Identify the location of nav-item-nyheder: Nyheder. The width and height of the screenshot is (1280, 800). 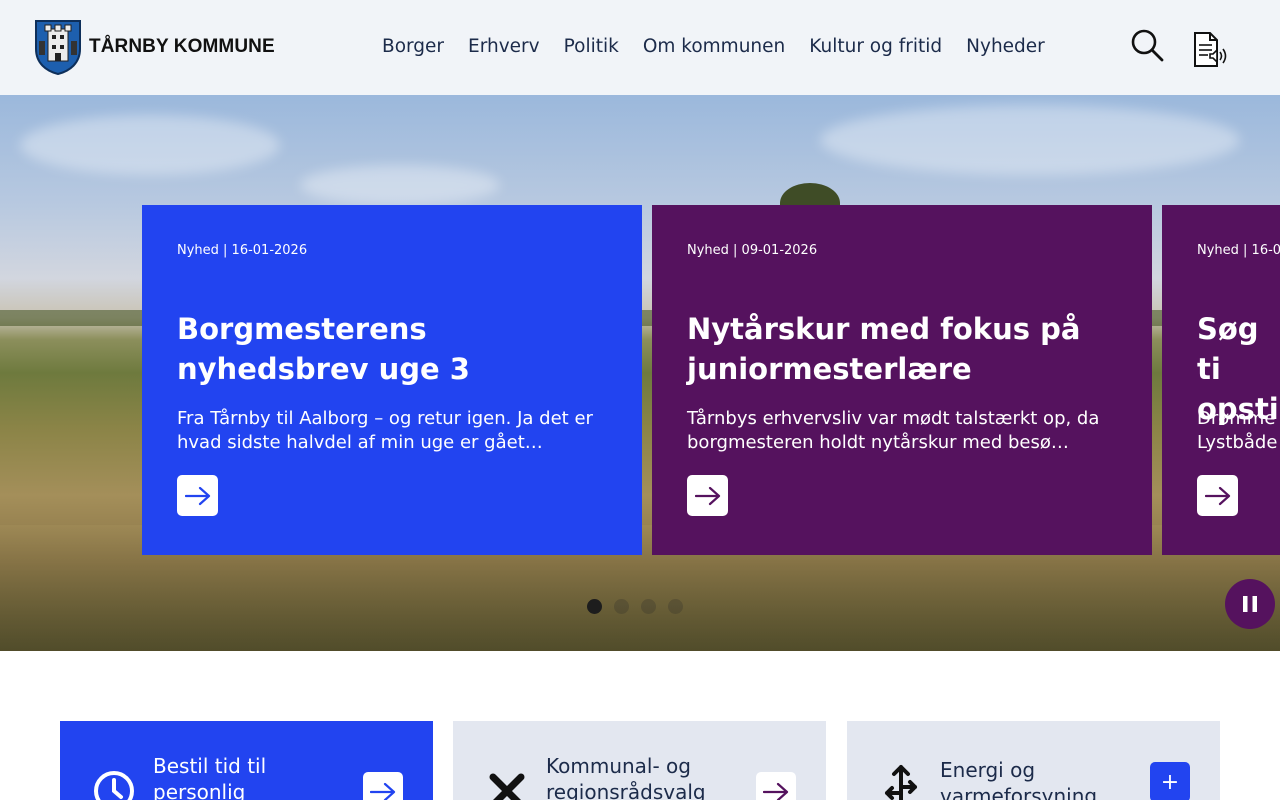
(1005, 46).